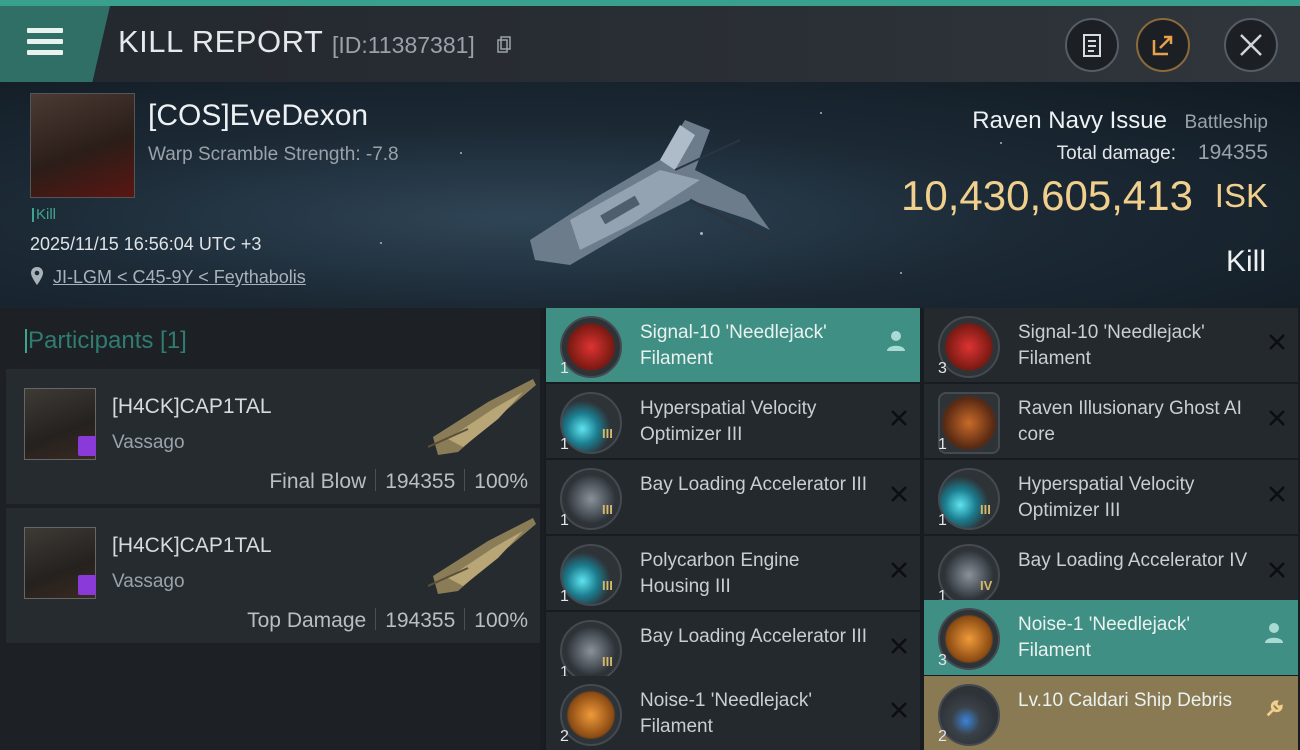 The width and height of the screenshot is (1300, 750). What do you see at coordinates (1111, 713) in the screenshot?
I see `item-card: 2 Lv.10 Caldari Ship Debris` at bounding box center [1111, 713].